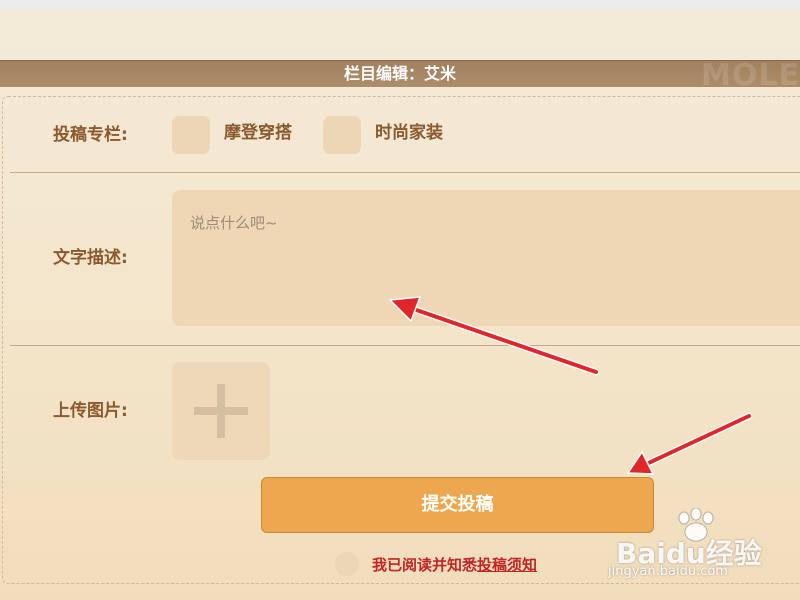 The width and height of the screenshot is (800, 600). What do you see at coordinates (90, 411) in the screenshot?
I see `upload-label: 上传图片:` at bounding box center [90, 411].